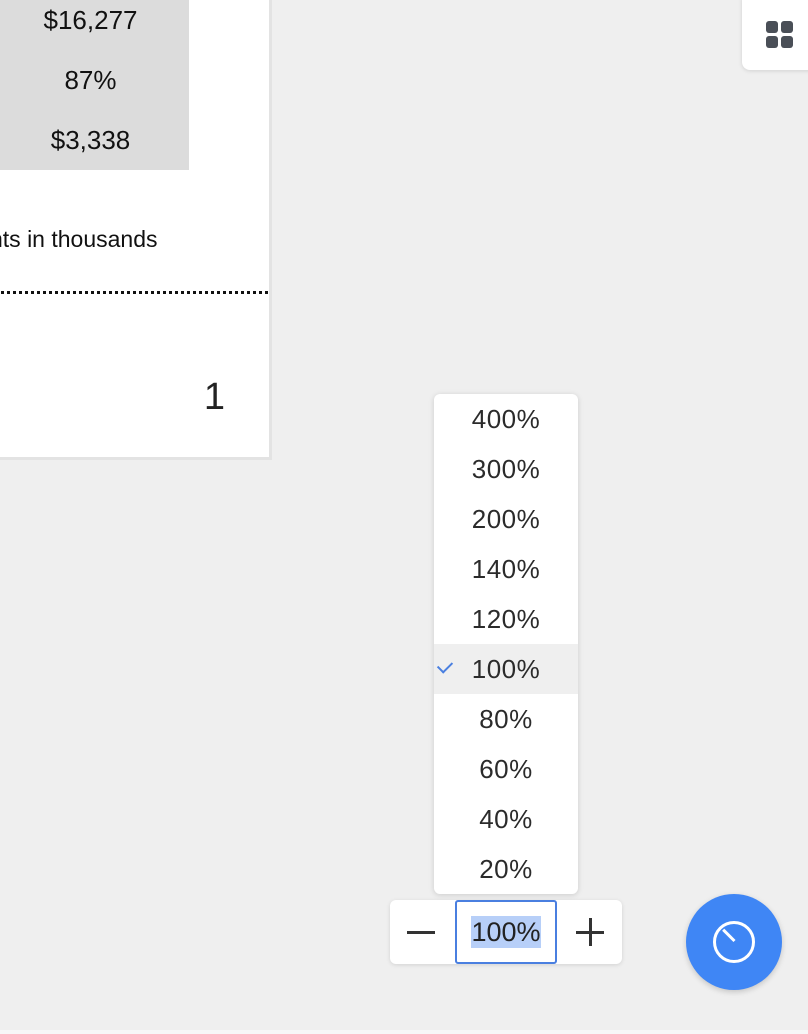  Describe the element at coordinates (506, 719) in the screenshot. I see `zoom-option-80: 80%` at that location.